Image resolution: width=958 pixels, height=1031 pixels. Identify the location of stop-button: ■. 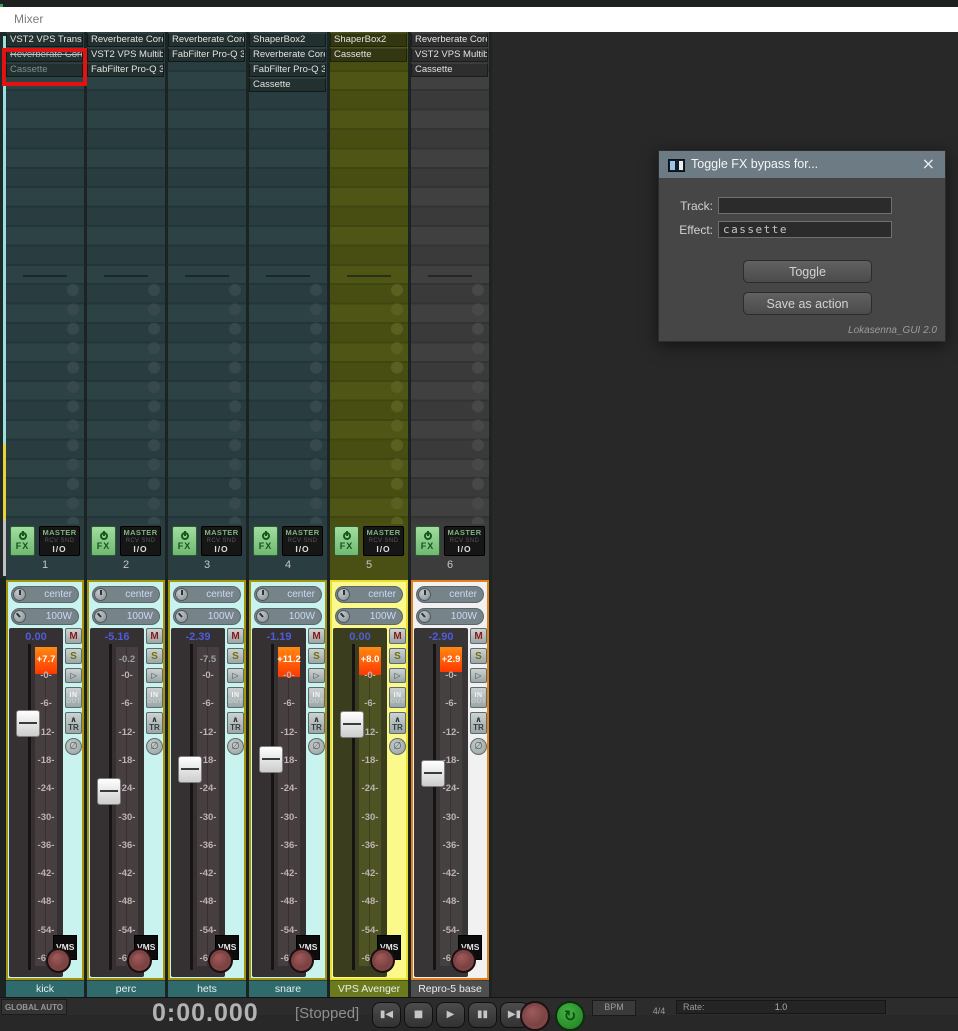
(418, 1015).